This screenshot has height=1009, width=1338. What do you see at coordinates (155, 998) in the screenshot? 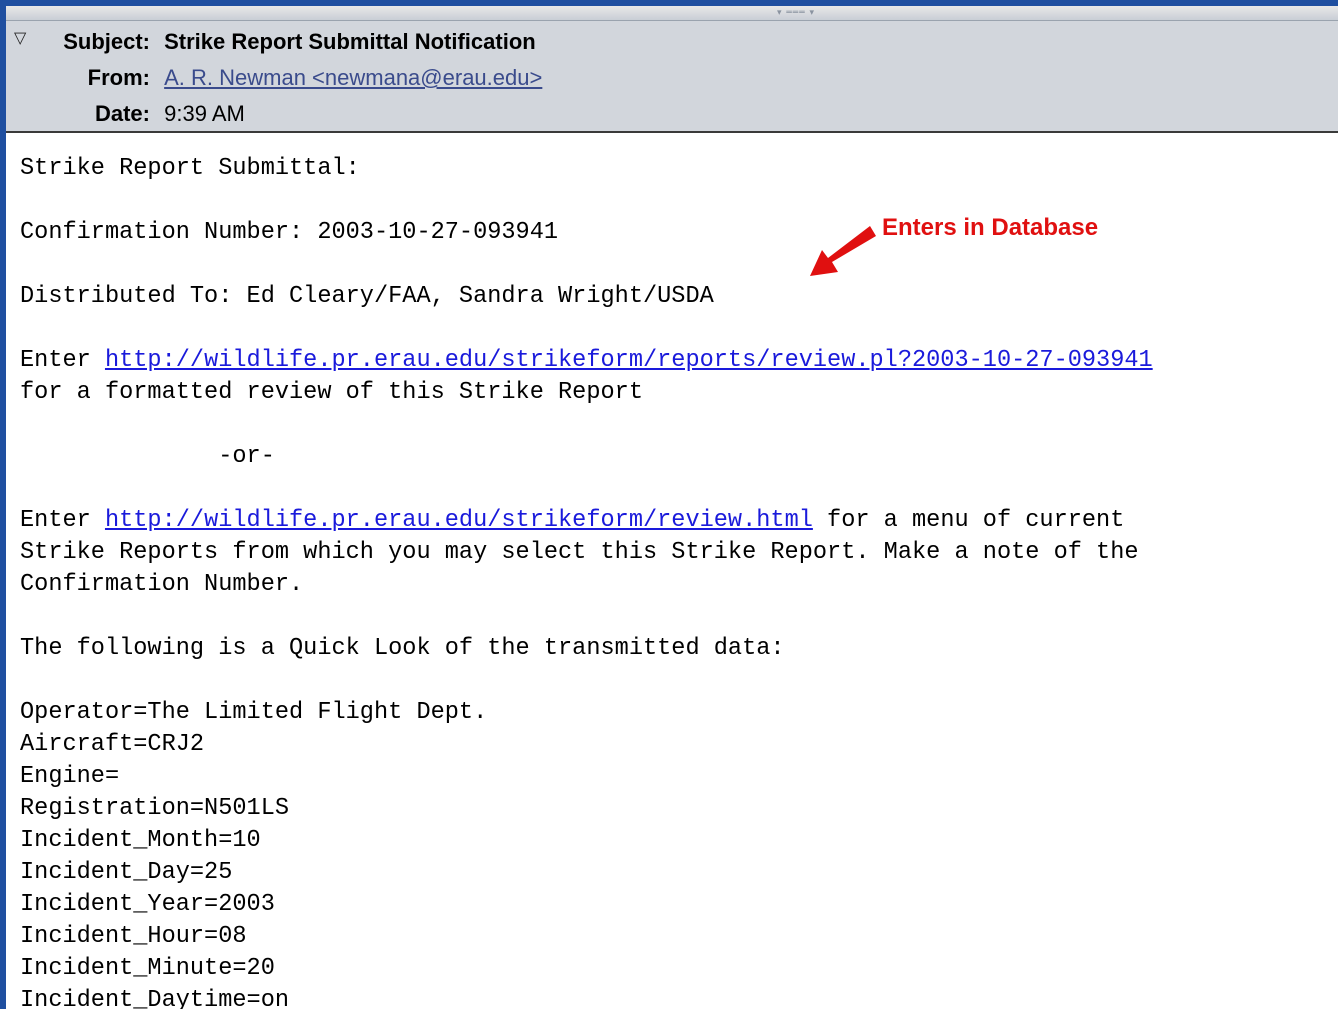
I see `field-line: Incident_Daytime=on` at bounding box center [155, 998].